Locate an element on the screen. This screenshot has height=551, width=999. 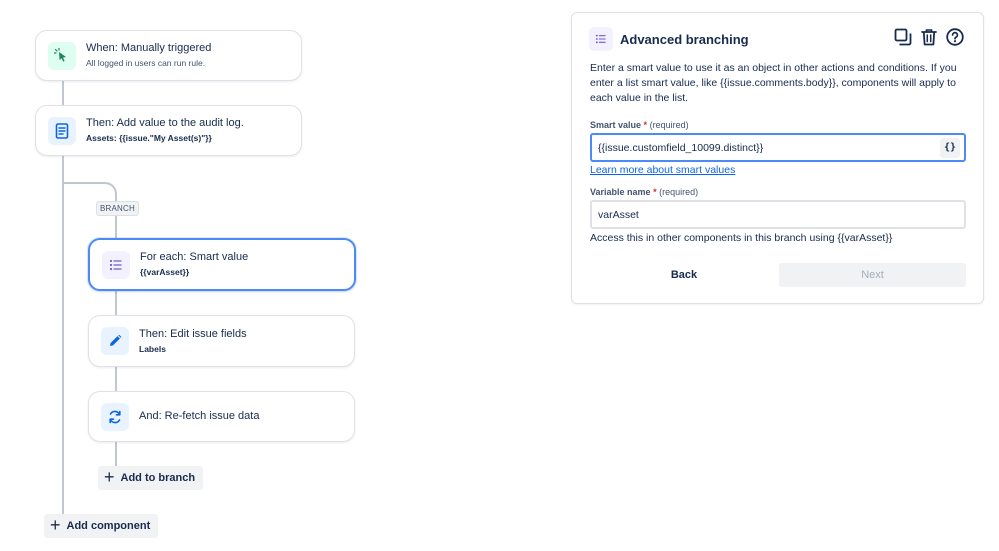
add-to-branch-label: Add to branch is located at coordinates (158, 478).